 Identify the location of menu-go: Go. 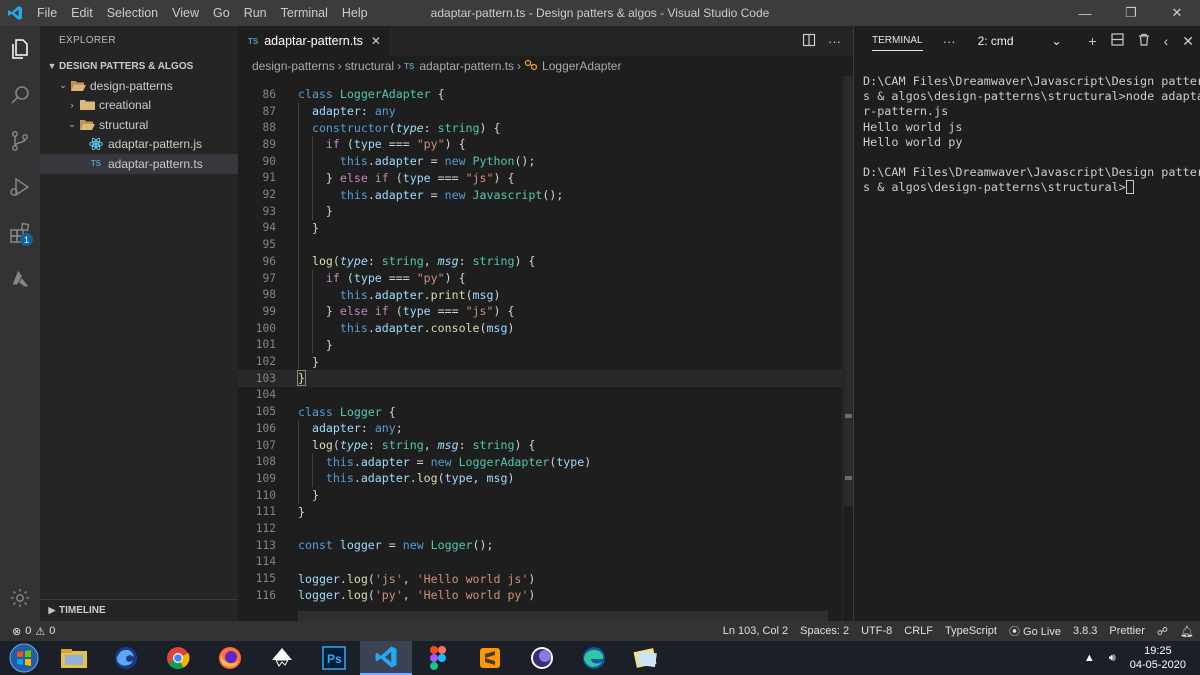
(221, 13).